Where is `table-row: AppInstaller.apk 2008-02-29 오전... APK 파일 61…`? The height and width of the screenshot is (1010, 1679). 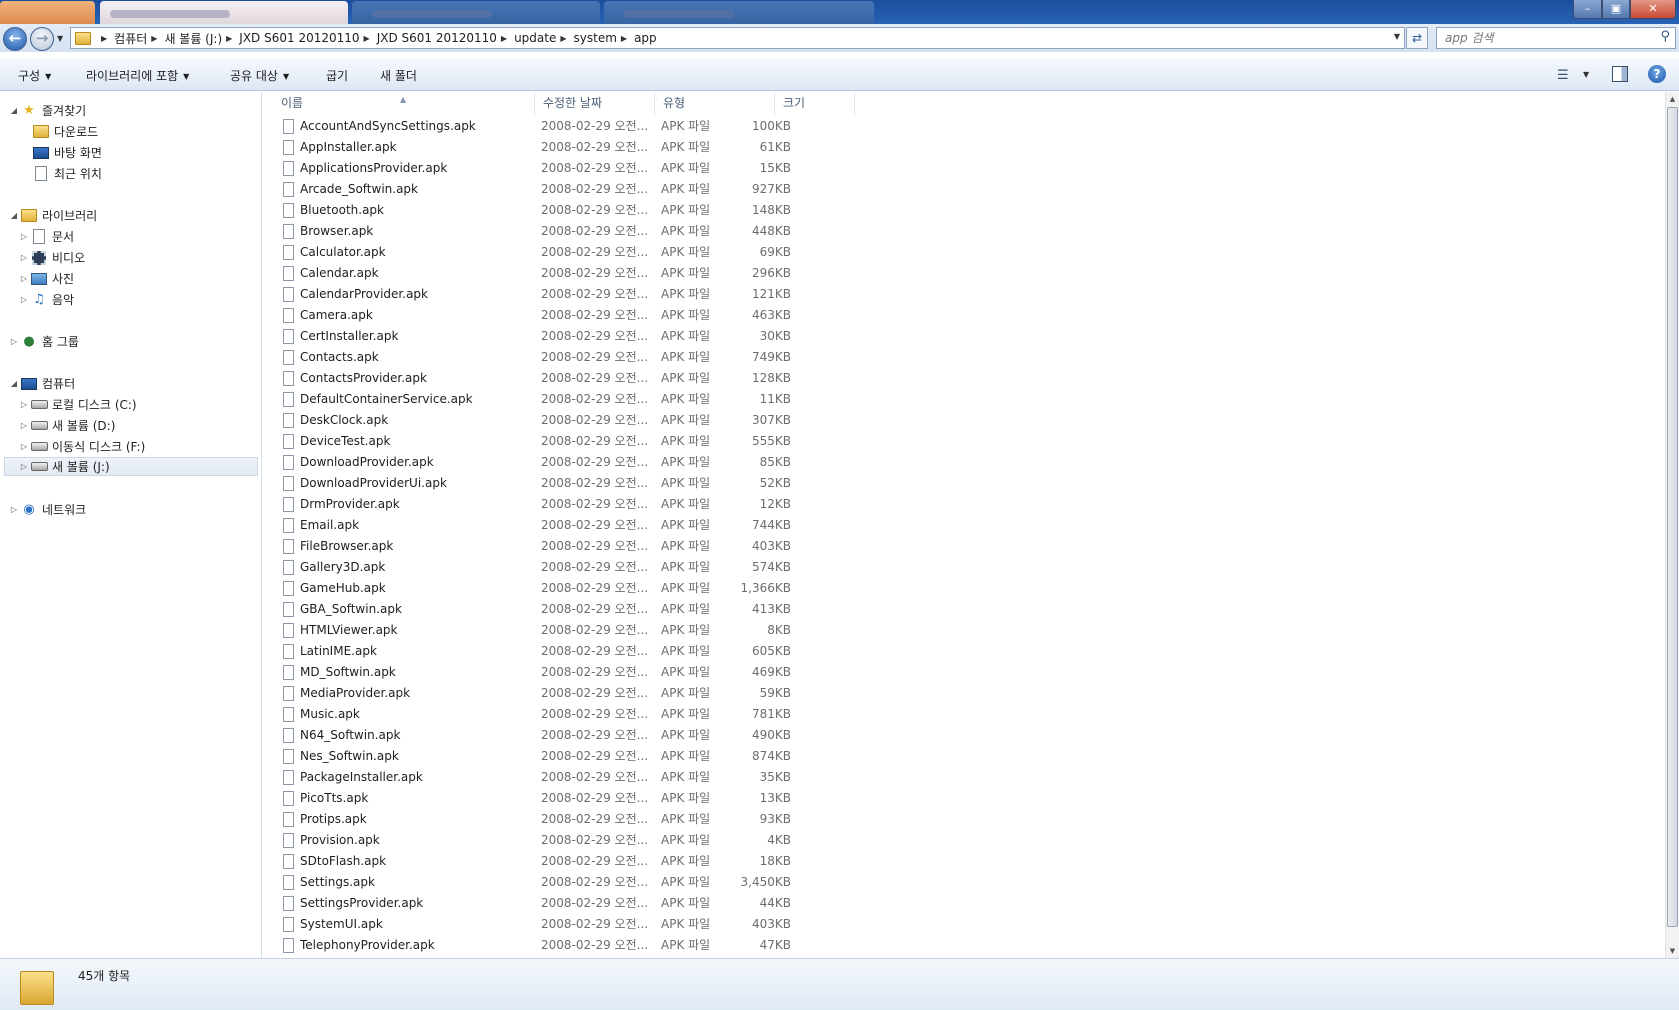
table-row: AppInstaller.apk 2008-02-29 오전... APK 파일 61… is located at coordinates (543, 147).